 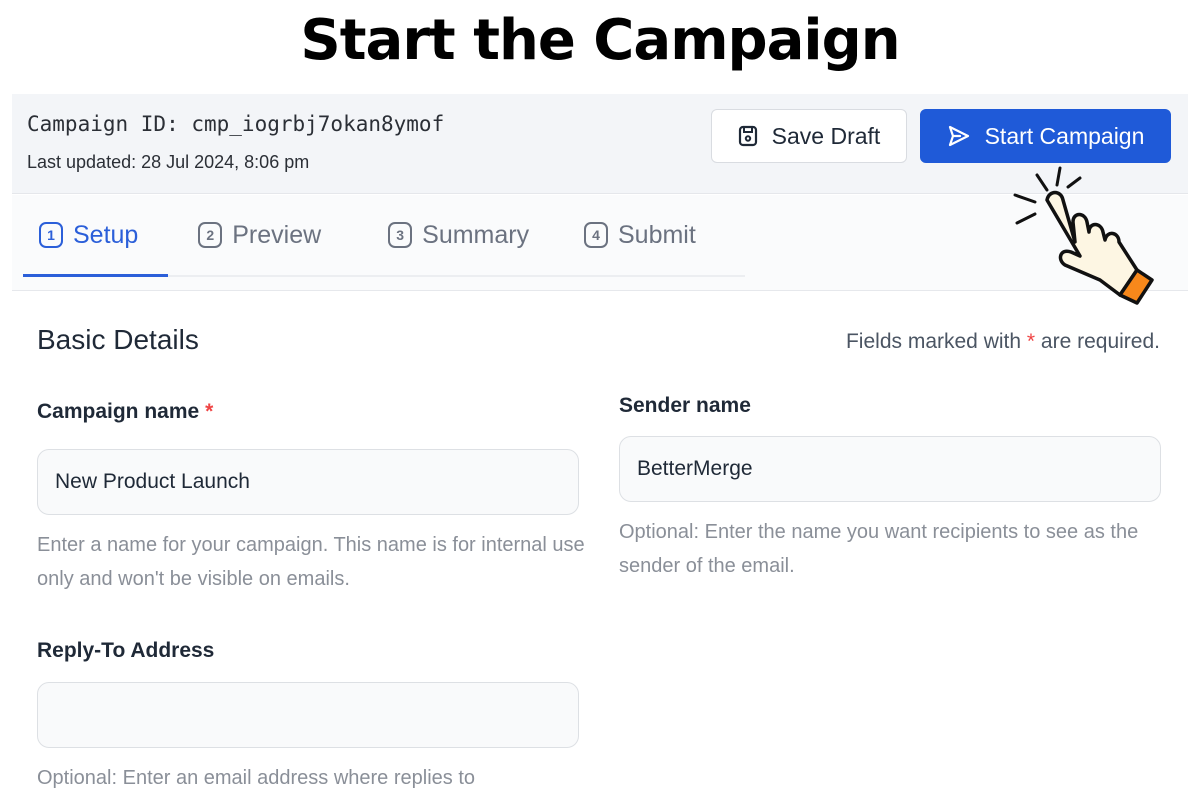 What do you see at coordinates (118, 411) in the screenshot?
I see `campaign-name-label-text: Campaign name` at bounding box center [118, 411].